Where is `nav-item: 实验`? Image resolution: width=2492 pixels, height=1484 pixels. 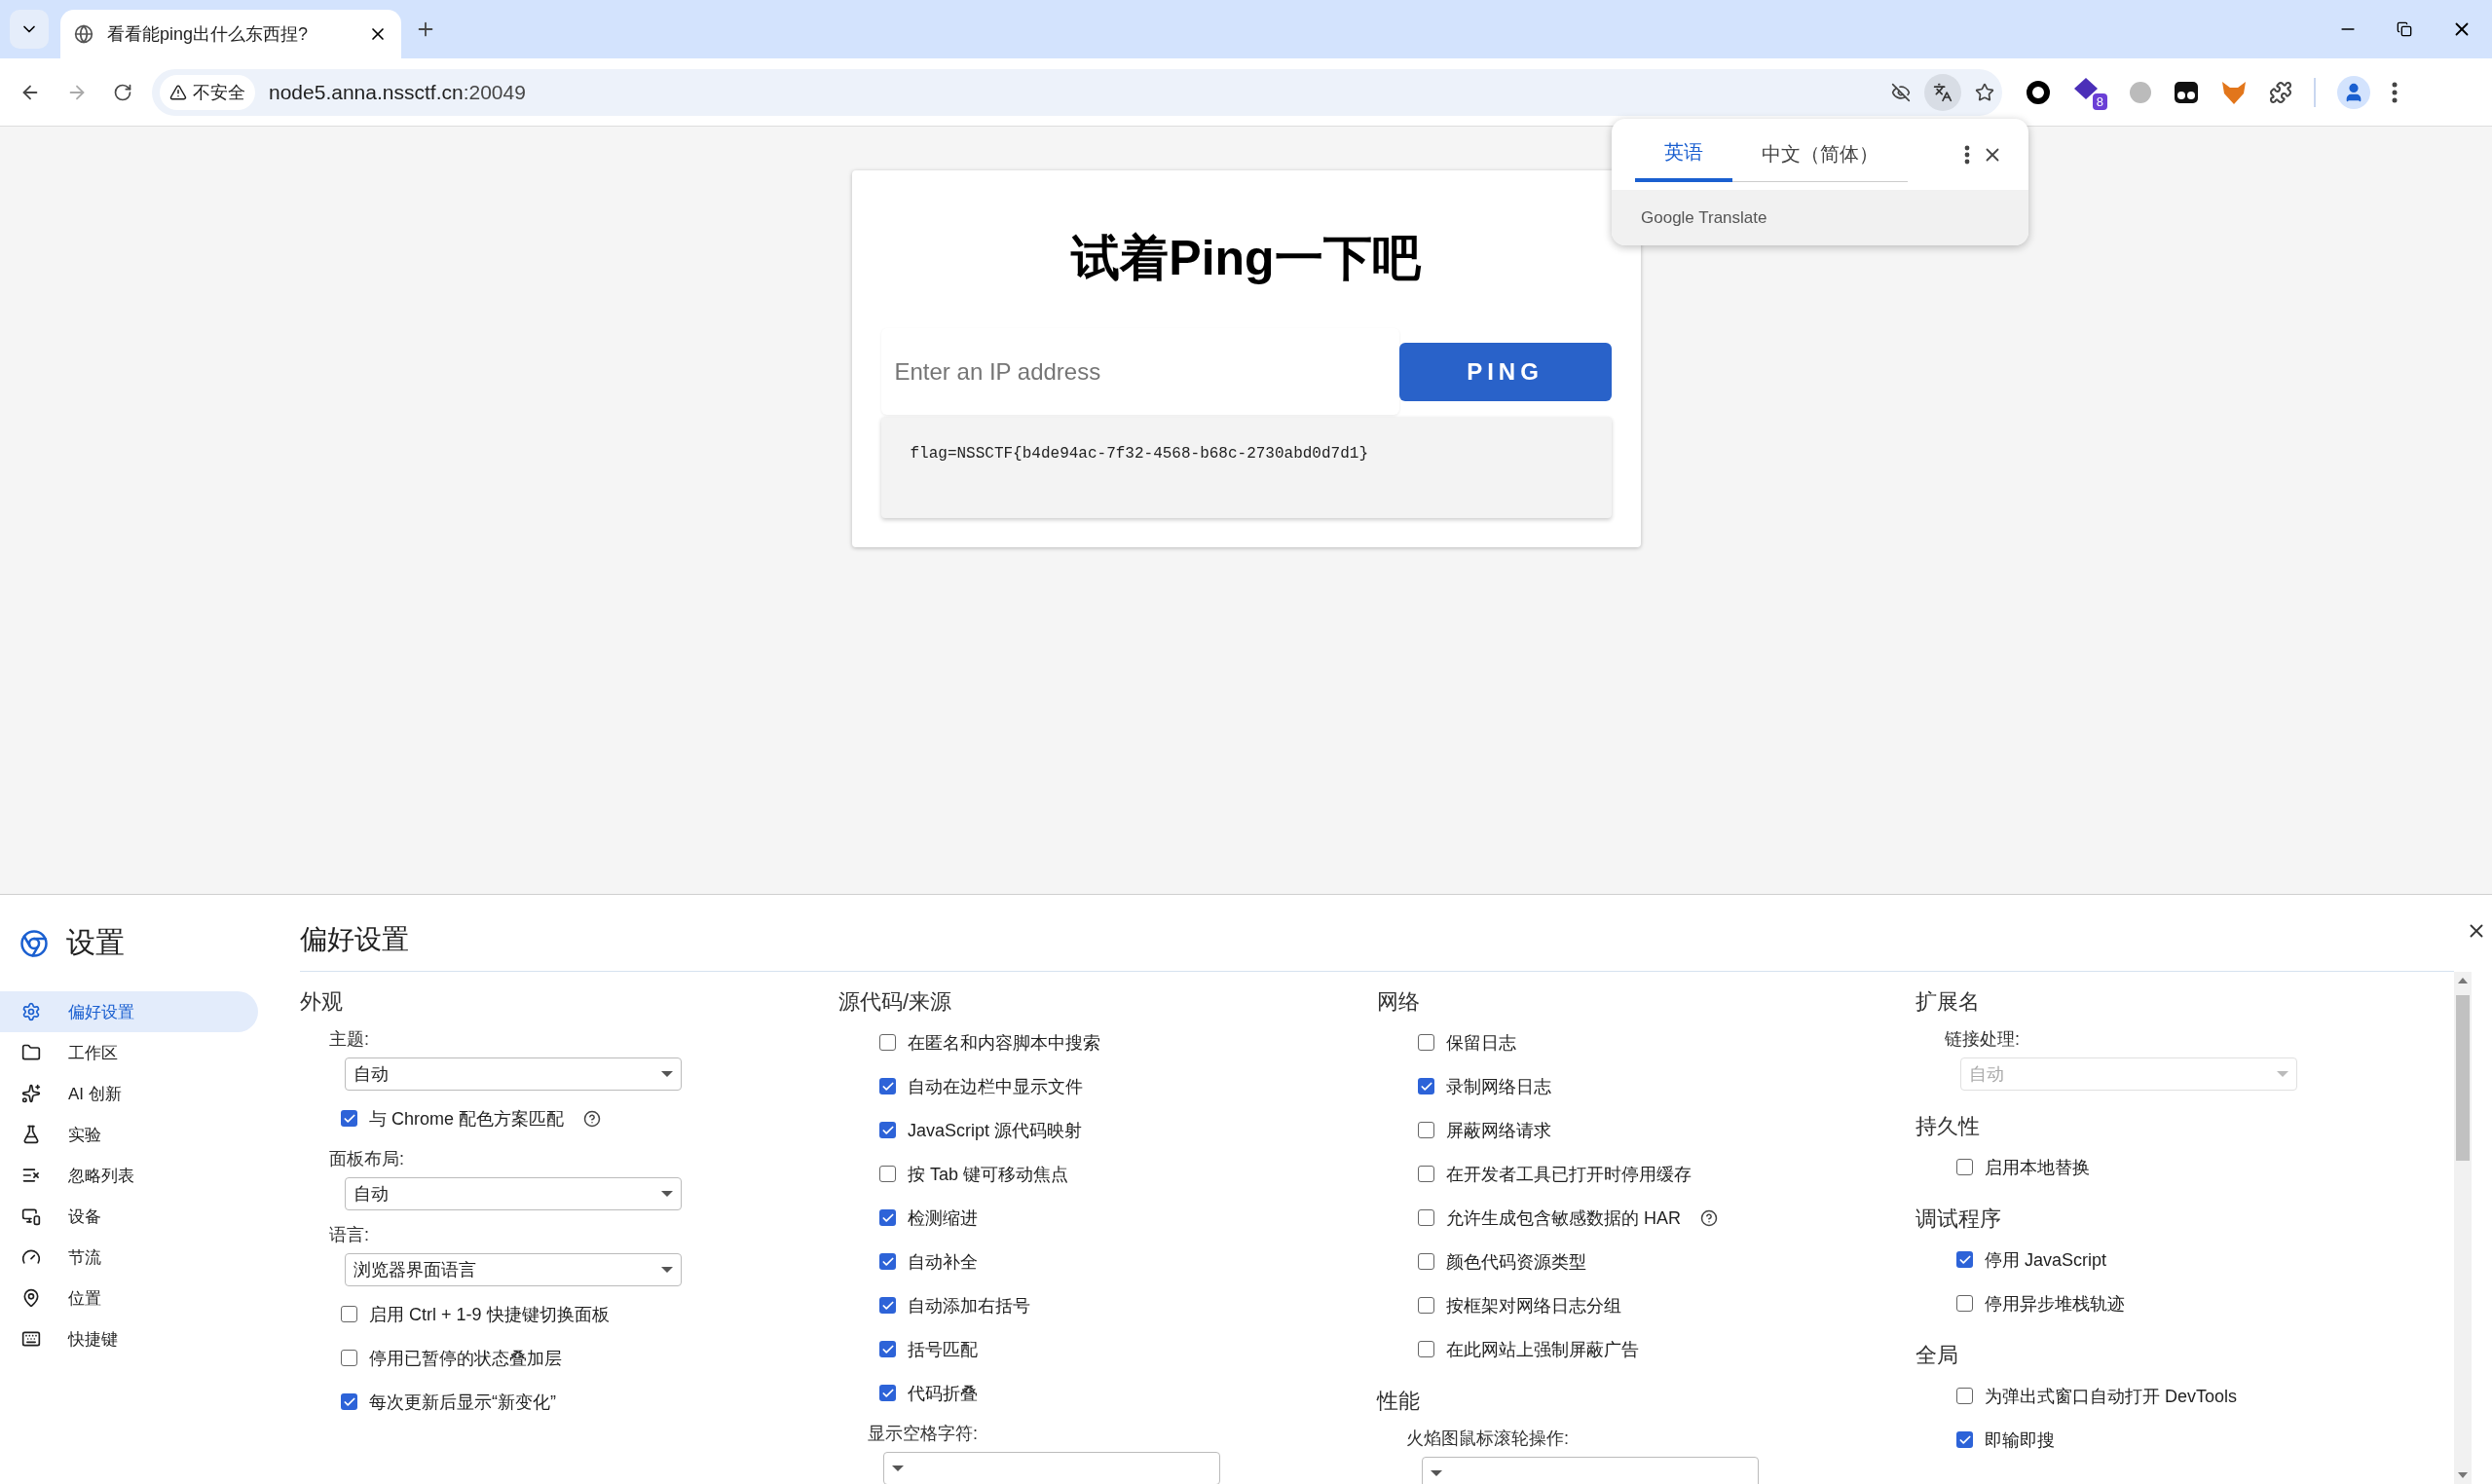 nav-item: 实验 is located at coordinates (129, 1134).